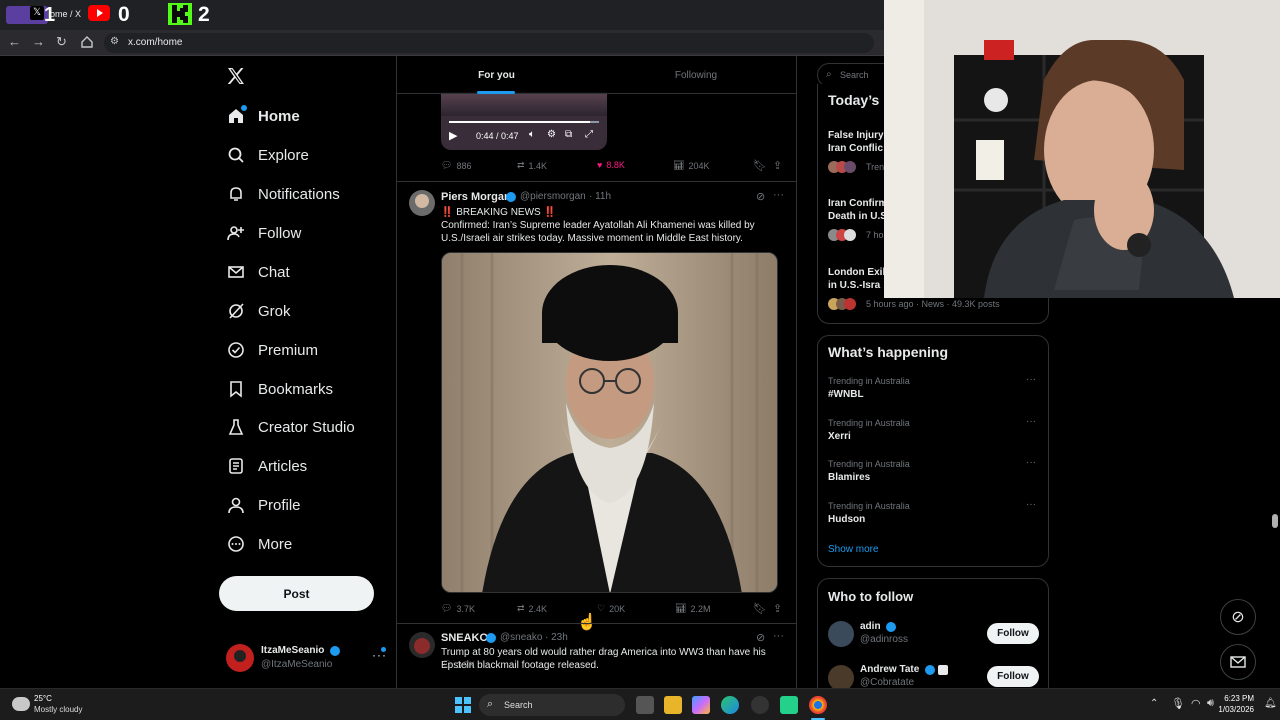 The width and height of the screenshot is (1280, 720). What do you see at coordinates (456, 165) in the screenshot?
I see `reply-button: 💬︎ 886` at bounding box center [456, 165].